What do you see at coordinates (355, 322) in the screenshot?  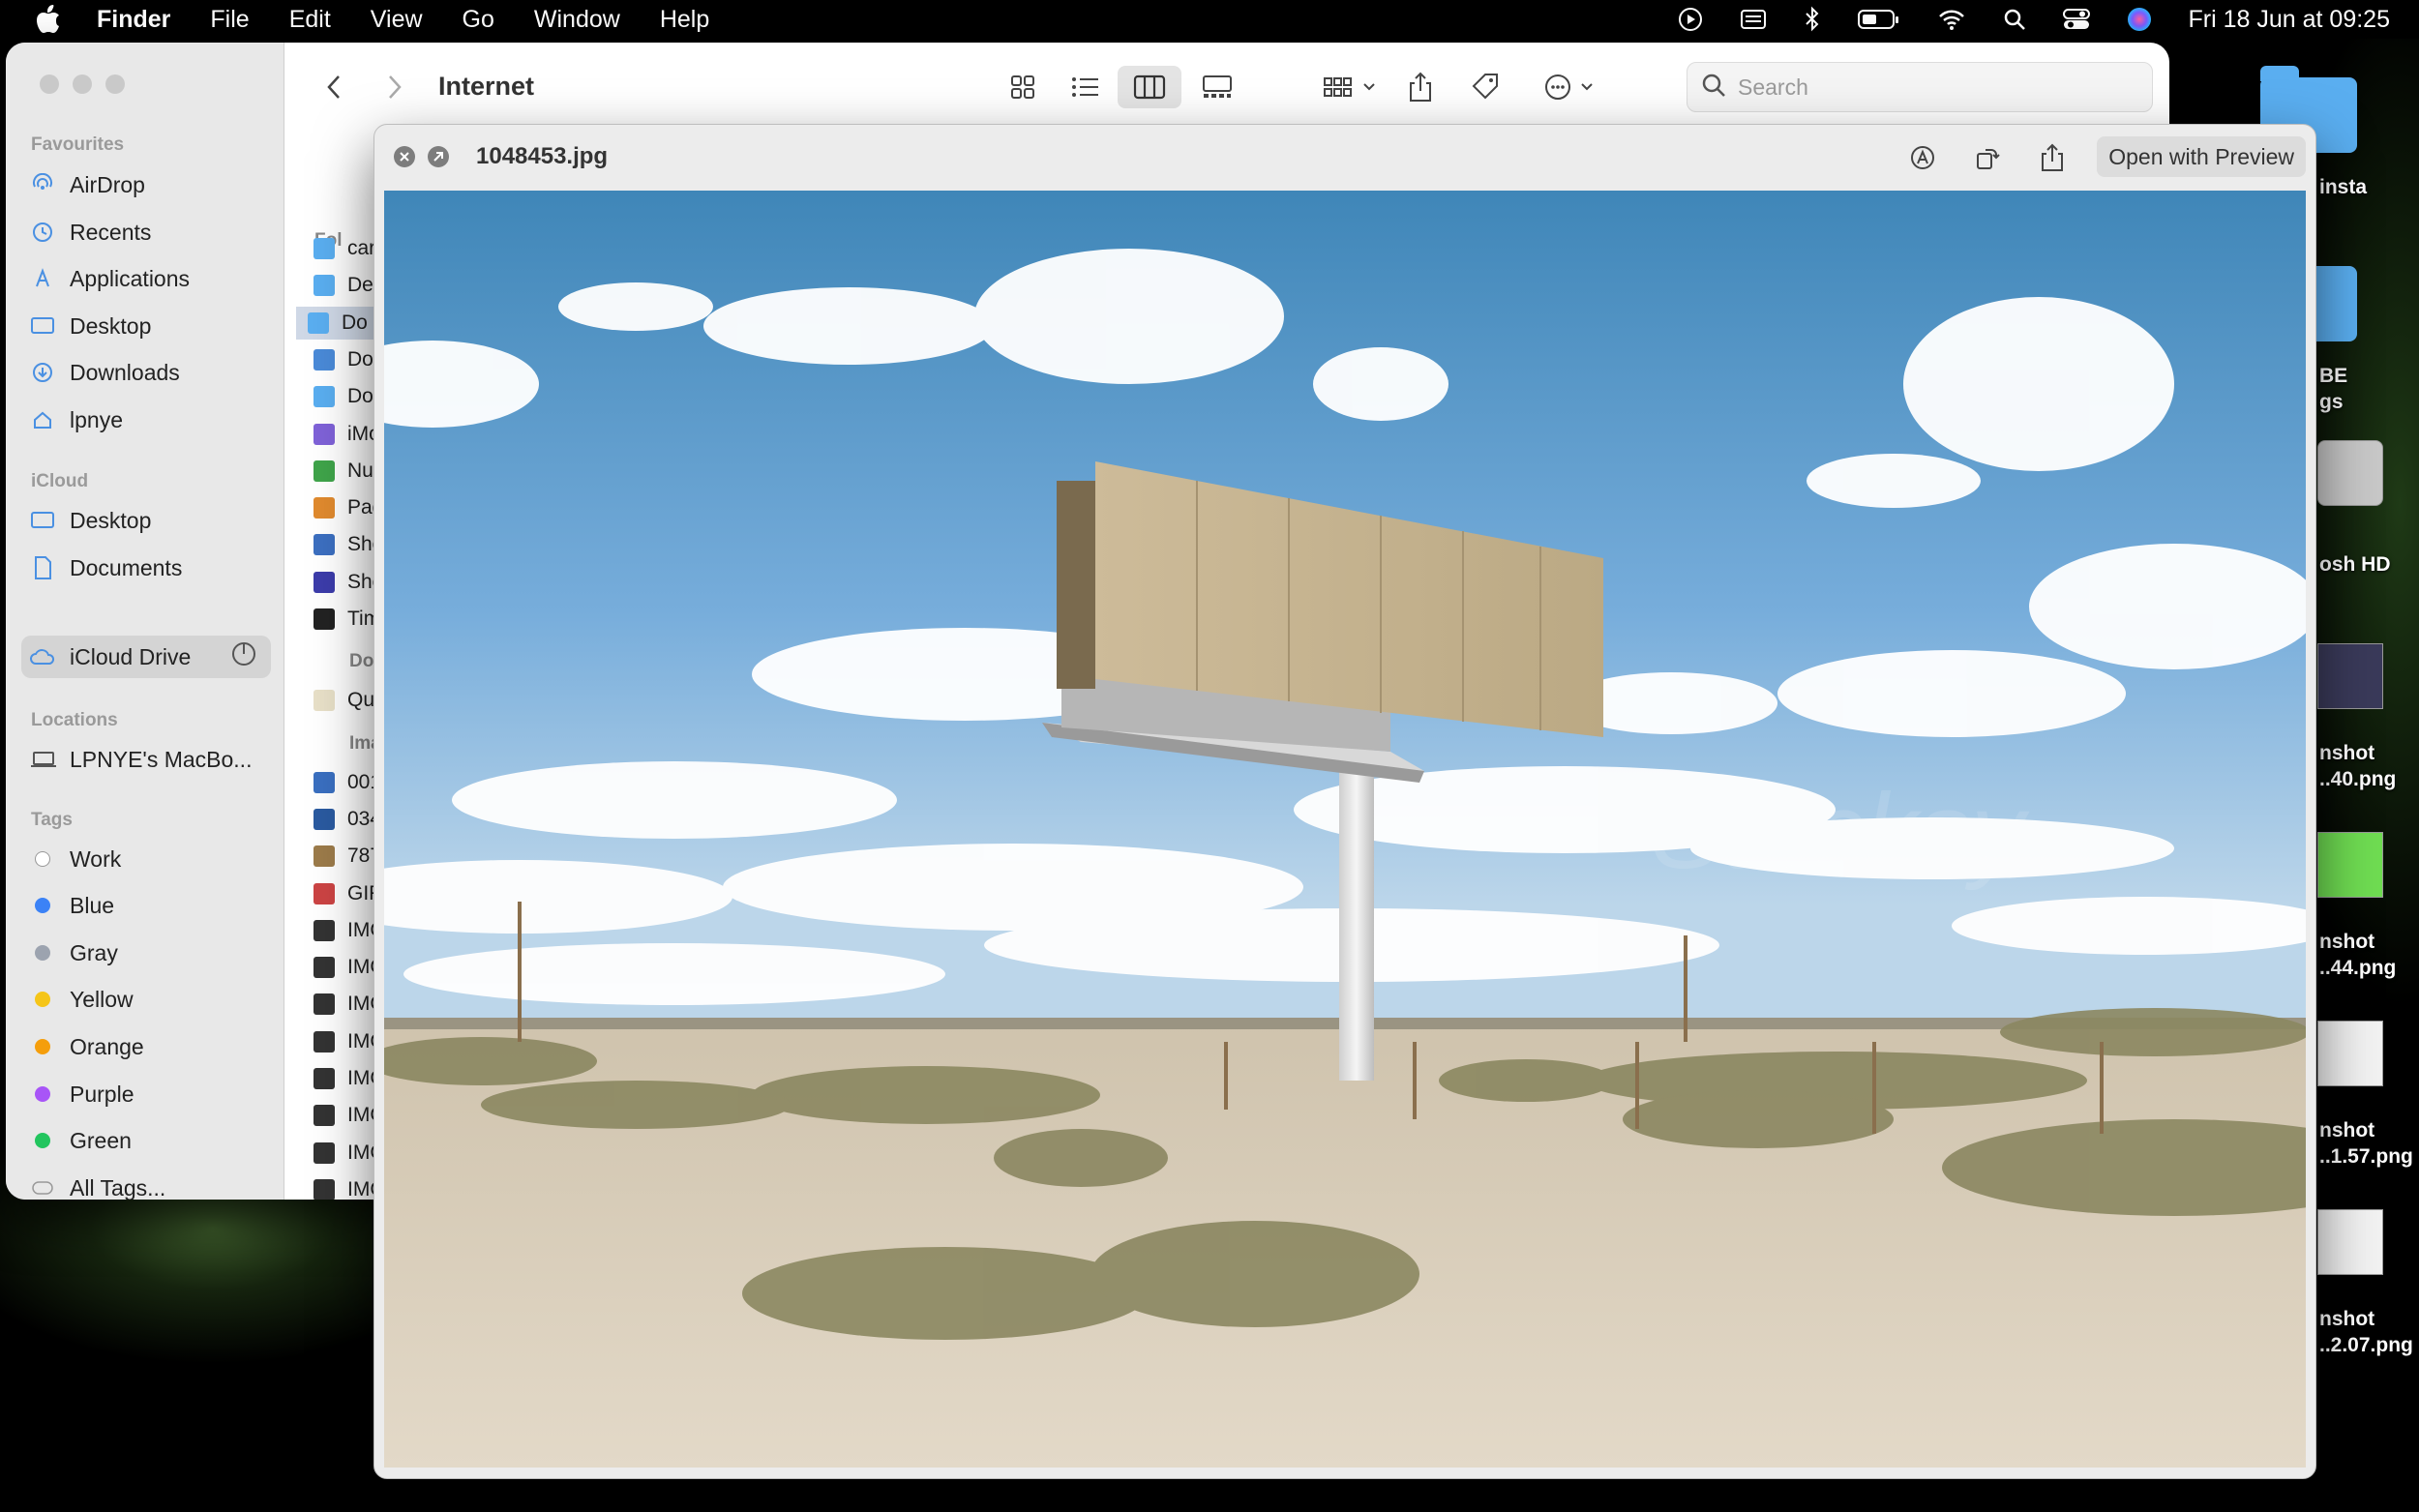 I see `file-name: Do` at bounding box center [355, 322].